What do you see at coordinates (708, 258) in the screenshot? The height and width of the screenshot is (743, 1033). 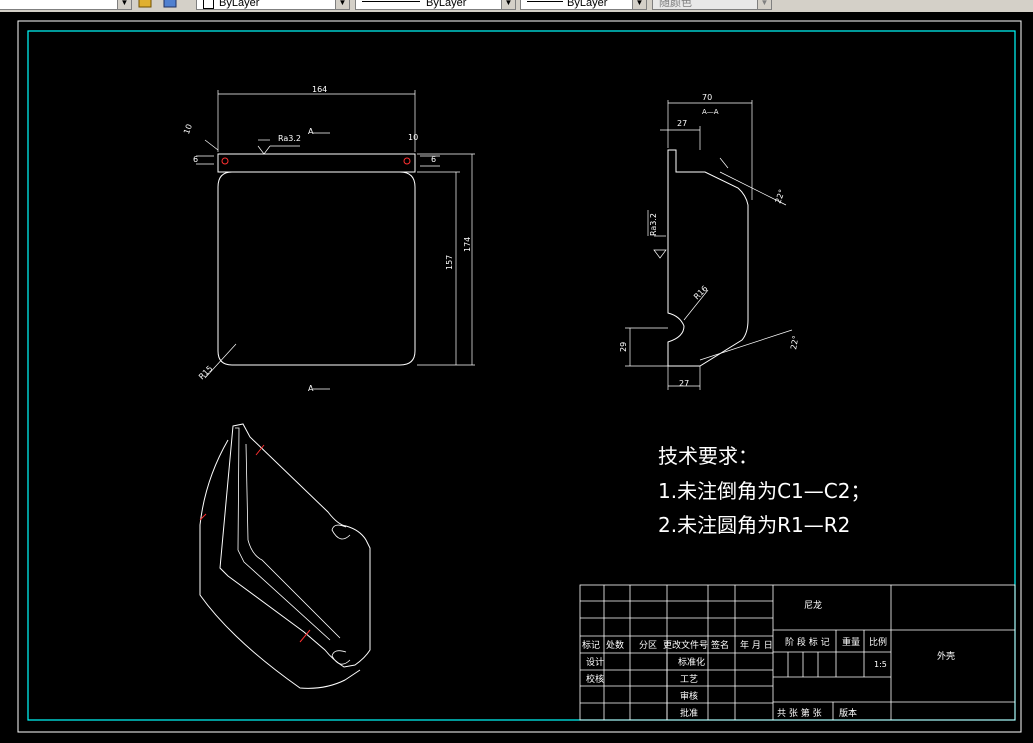 I see `section-profile` at bounding box center [708, 258].